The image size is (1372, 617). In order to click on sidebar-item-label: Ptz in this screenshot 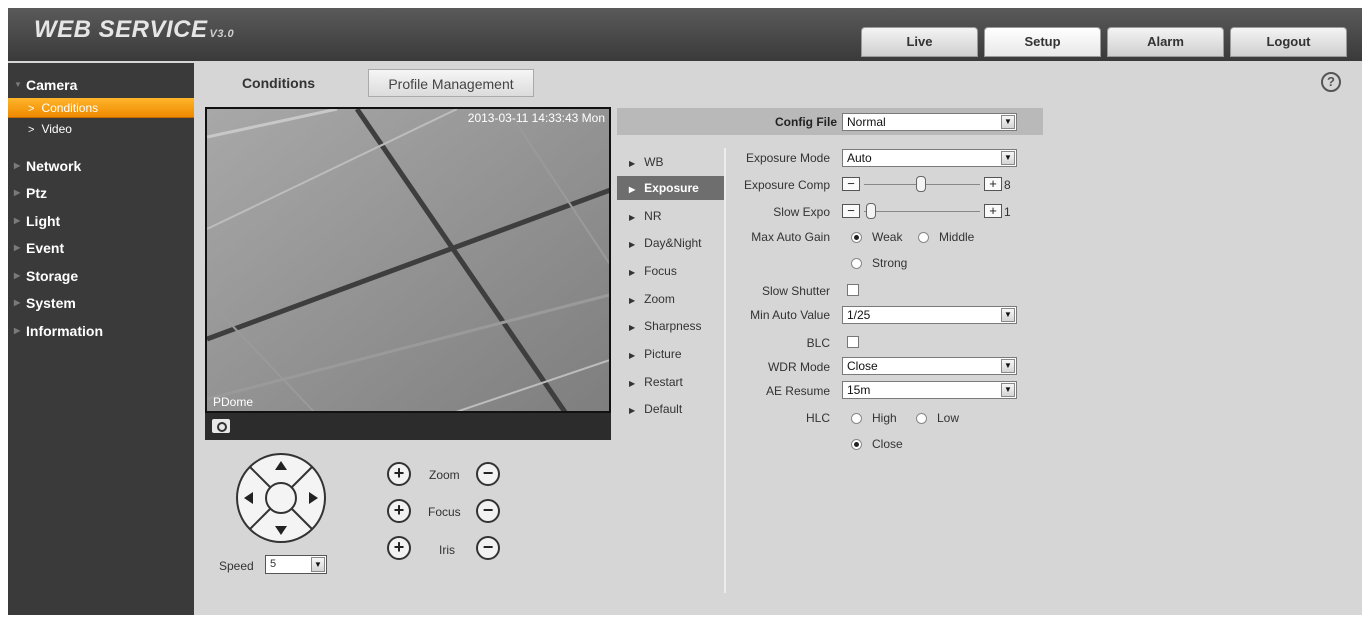, I will do `click(36, 193)`.